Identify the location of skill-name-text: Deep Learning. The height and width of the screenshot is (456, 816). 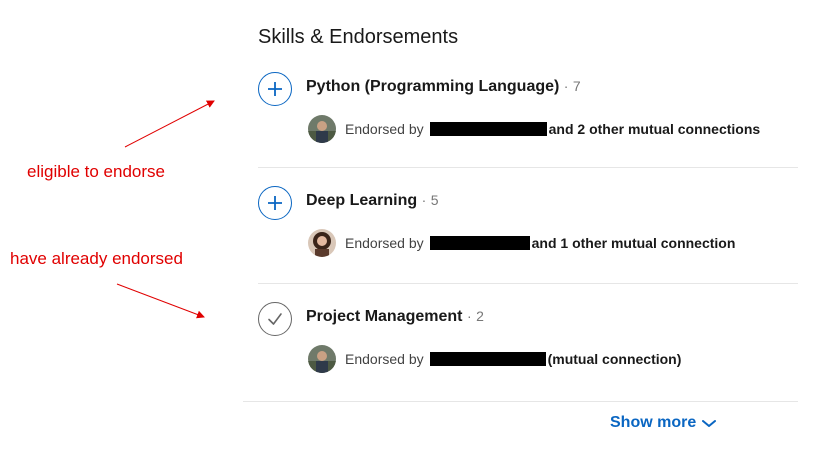
(362, 200).